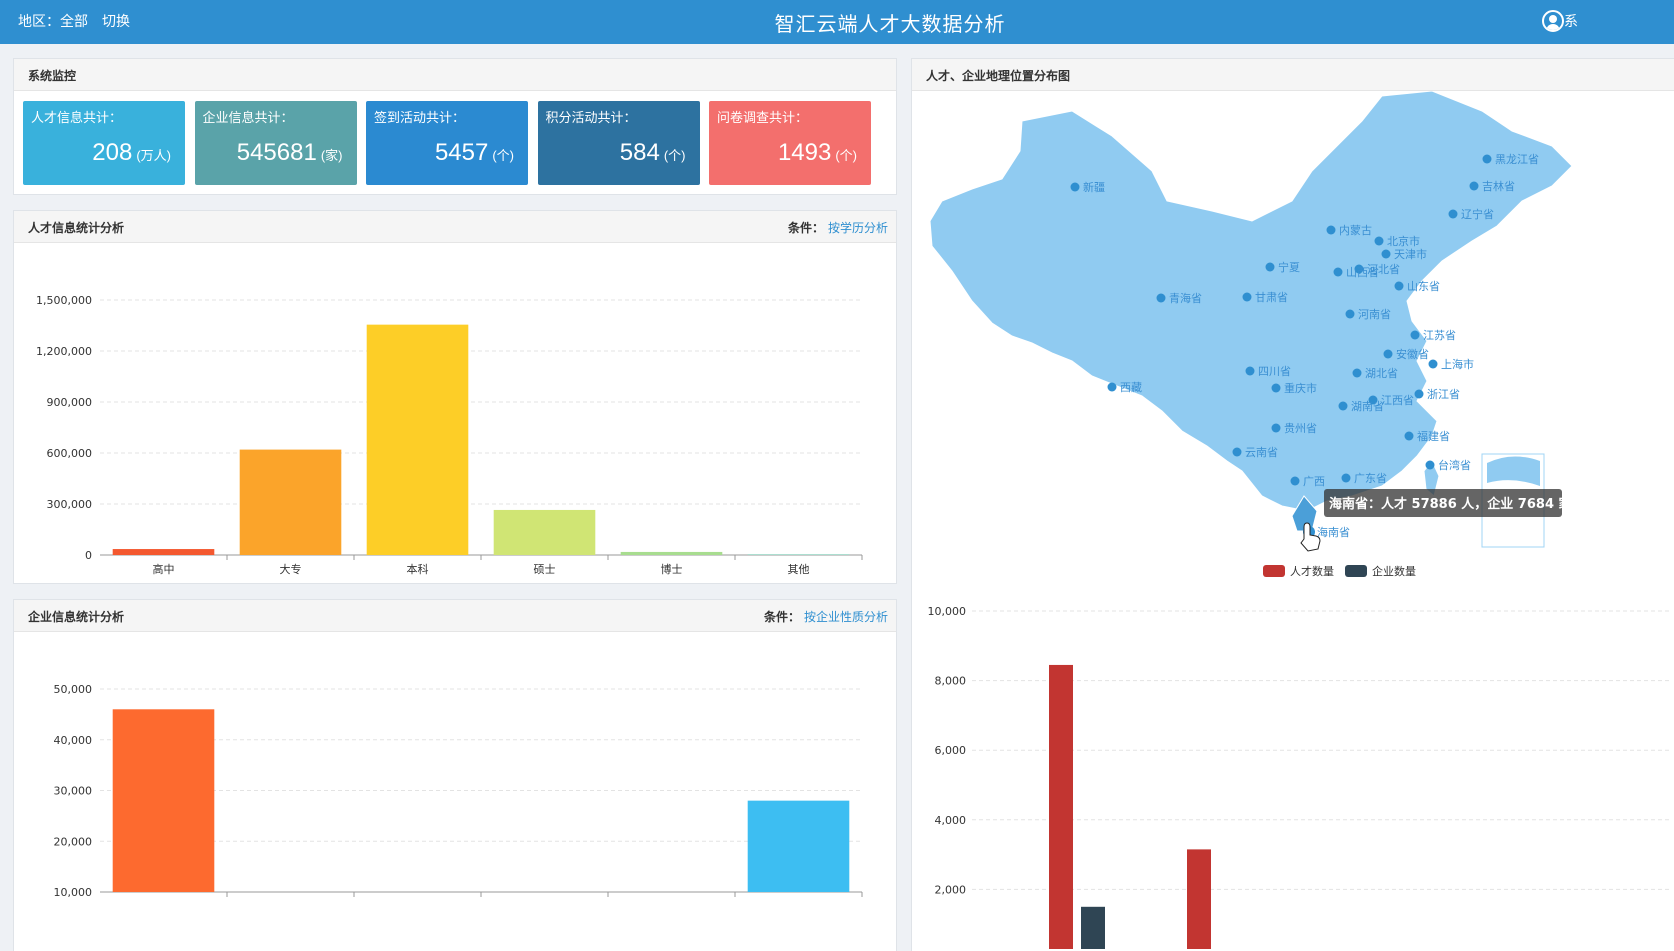 The height and width of the screenshot is (951, 1674). What do you see at coordinates (52, 76) in the screenshot?
I see `panel-title: 系统监控` at bounding box center [52, 76].